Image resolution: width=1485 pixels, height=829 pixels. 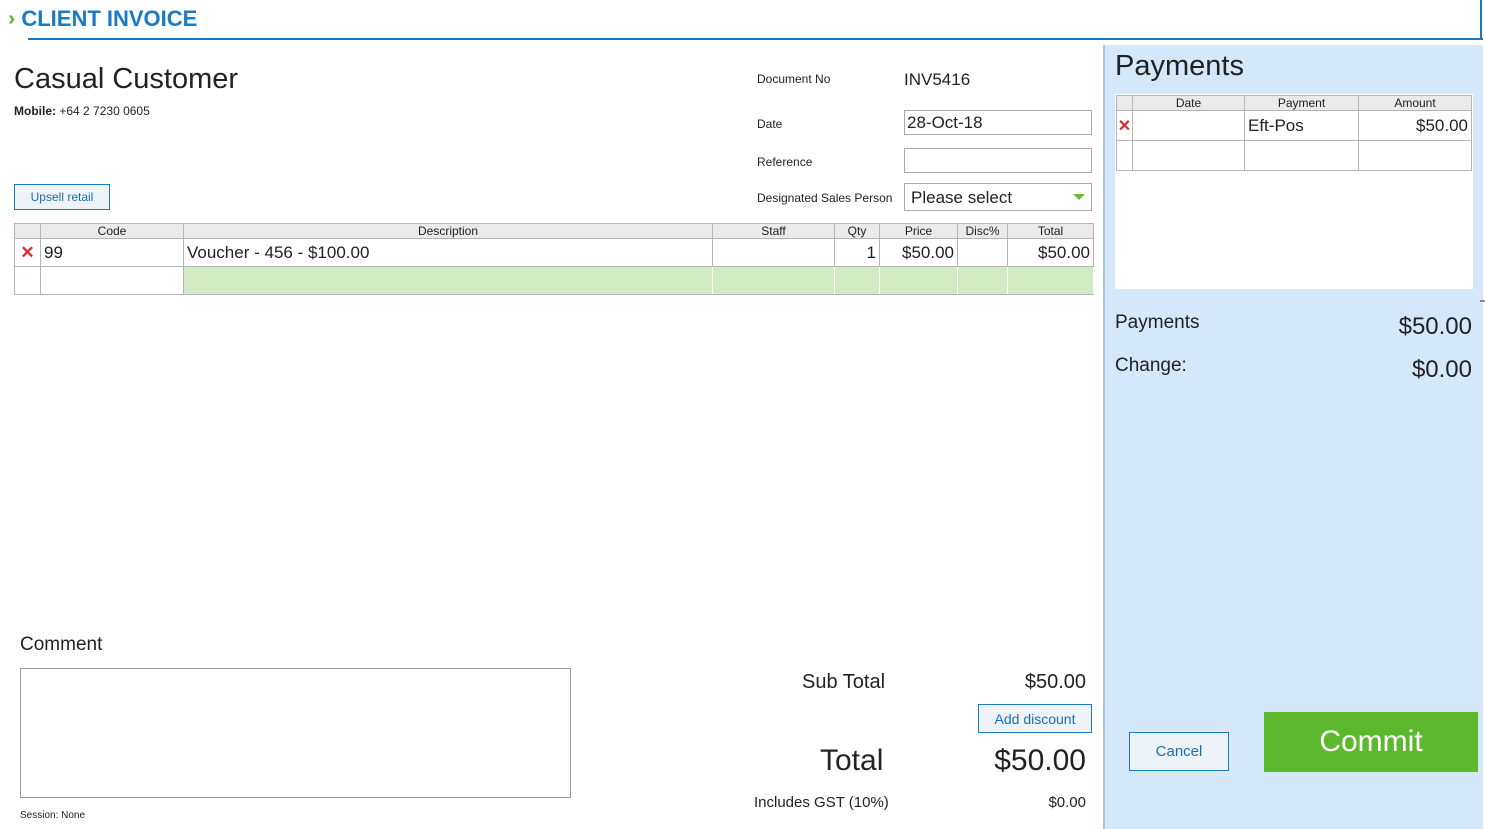 I want to click on new-line-staff, so click(x=773, y=280).